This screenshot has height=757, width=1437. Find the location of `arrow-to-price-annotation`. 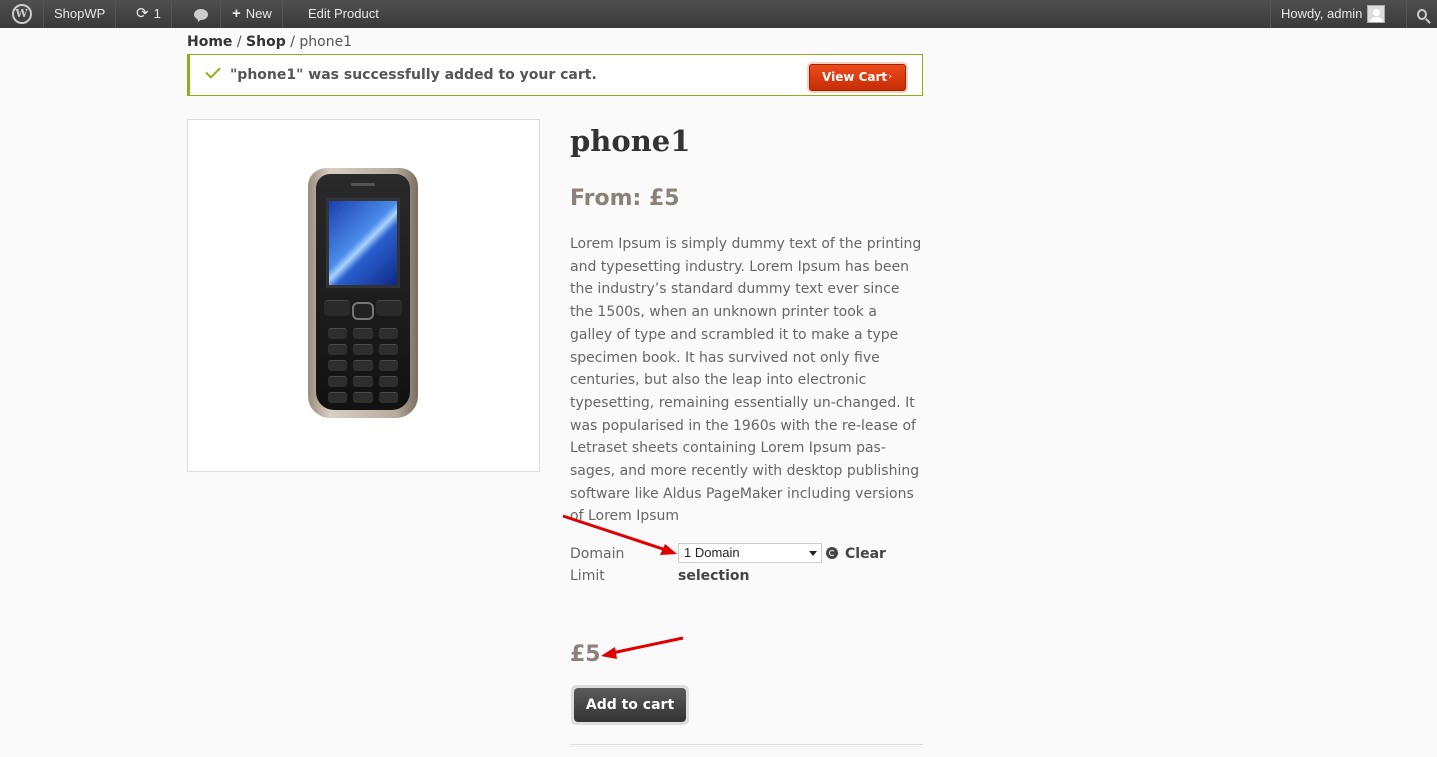

arrow-to-price-annotation is located at coordinates (642, 647).